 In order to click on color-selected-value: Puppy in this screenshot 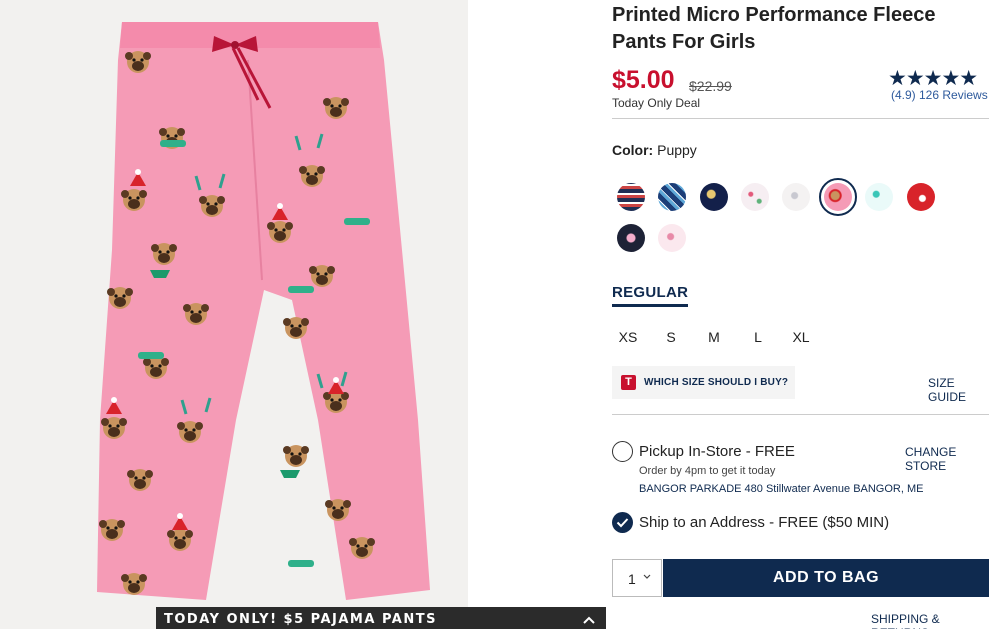, I will do `click(677, 150)`.